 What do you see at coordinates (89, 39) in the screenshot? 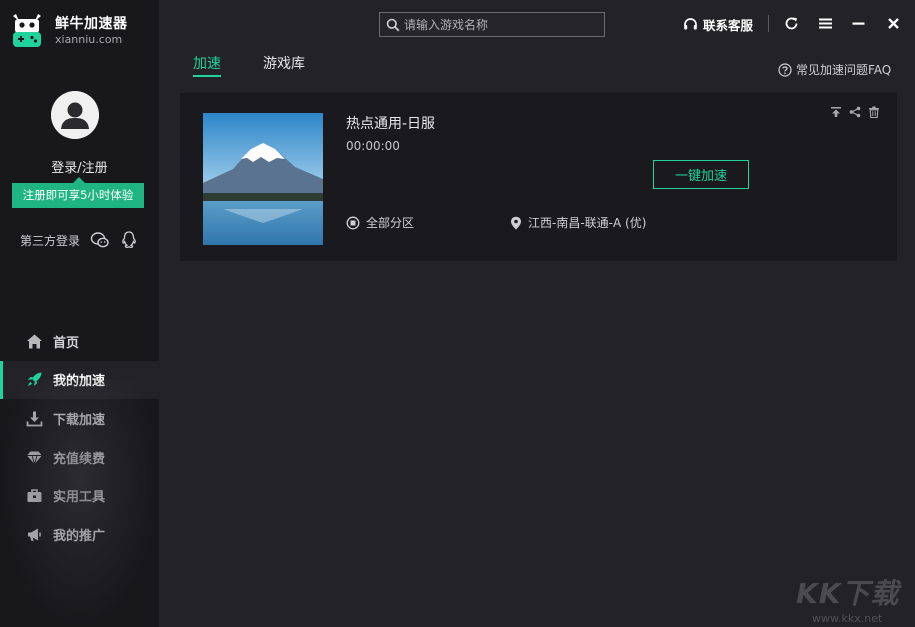
I see `brand-url: xianniu.com` at bounding box center [89, 39].